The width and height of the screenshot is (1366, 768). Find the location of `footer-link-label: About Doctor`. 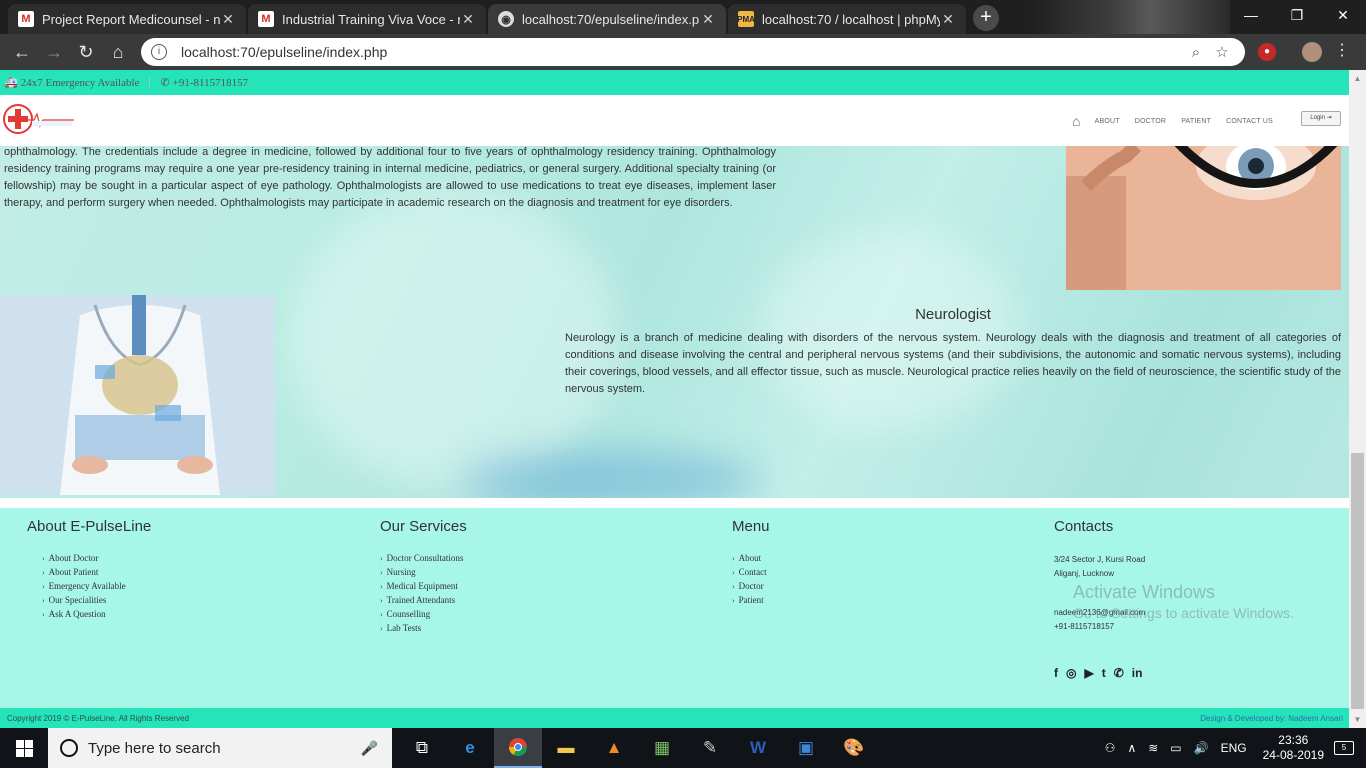

footer-link-label: About Doctor is located at coordinates (74, 558).